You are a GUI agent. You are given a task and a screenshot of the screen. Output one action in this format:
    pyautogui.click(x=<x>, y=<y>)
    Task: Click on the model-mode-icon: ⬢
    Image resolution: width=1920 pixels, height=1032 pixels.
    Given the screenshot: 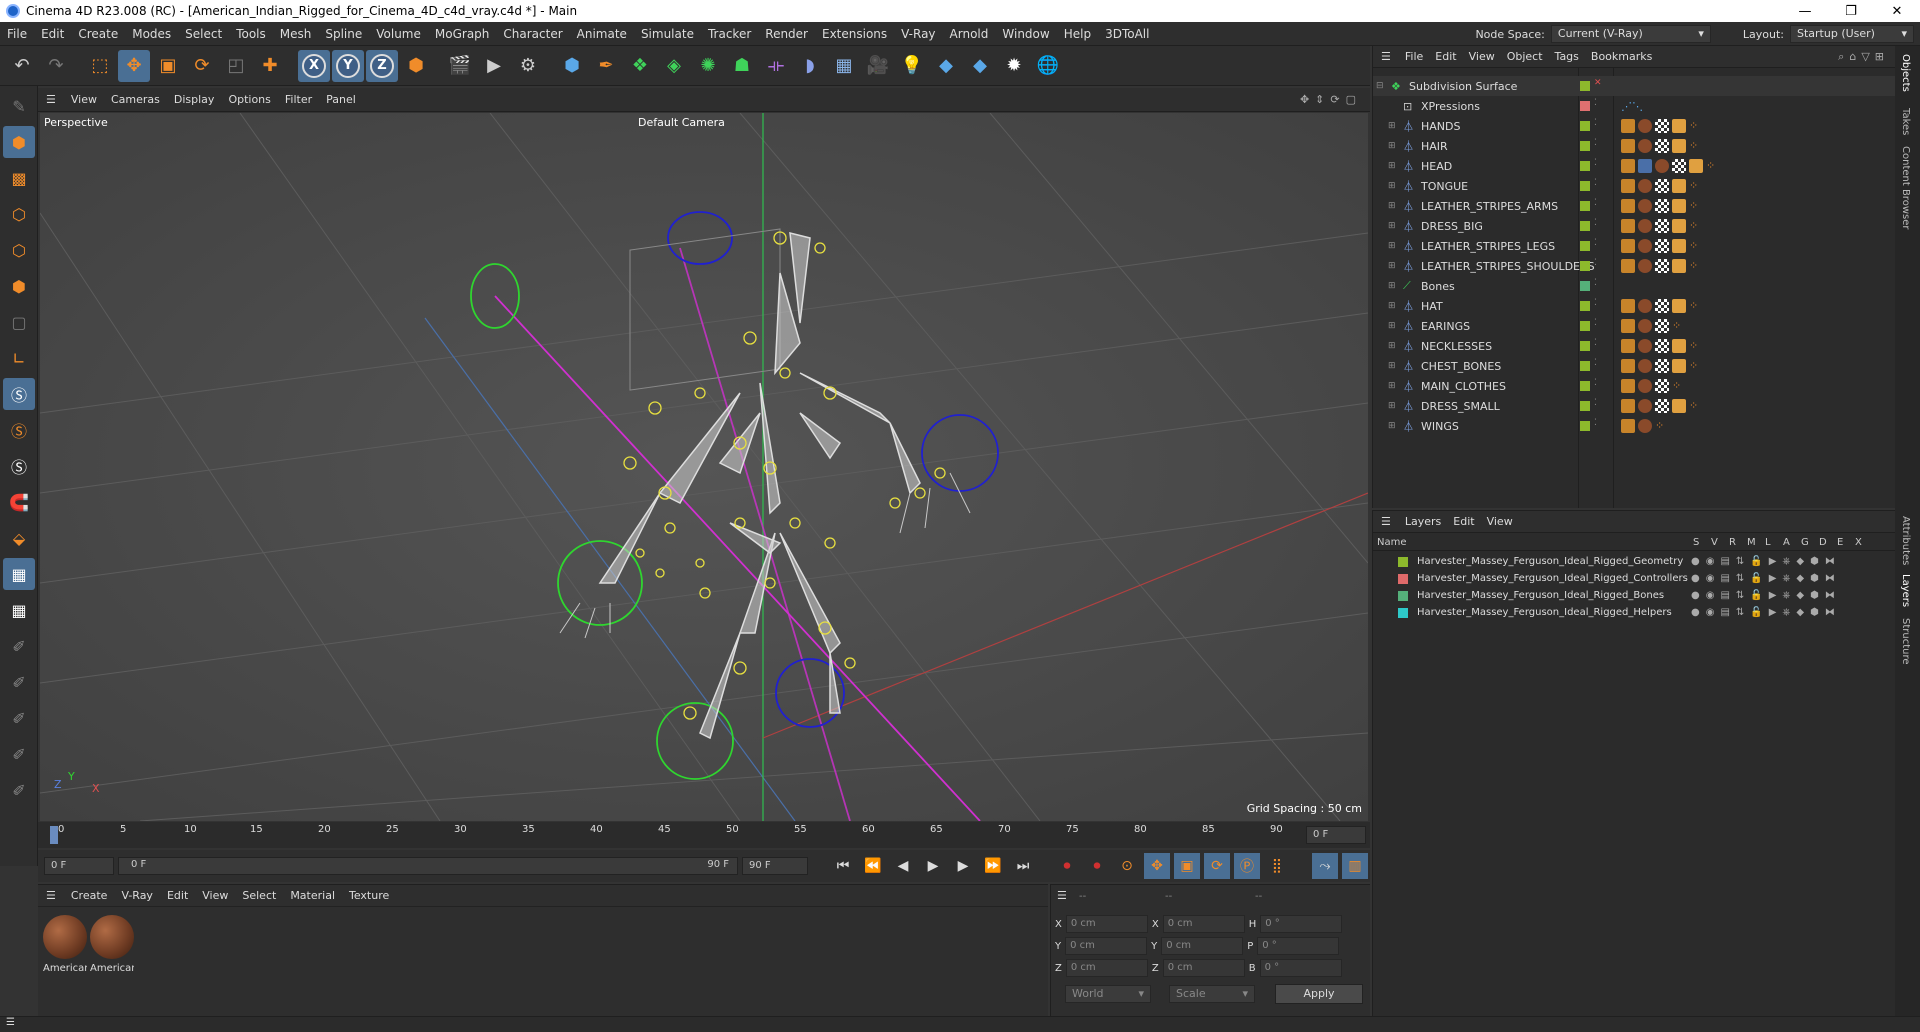 What is the action you would take?
    pyautogui.click(x=19, y=142)
    